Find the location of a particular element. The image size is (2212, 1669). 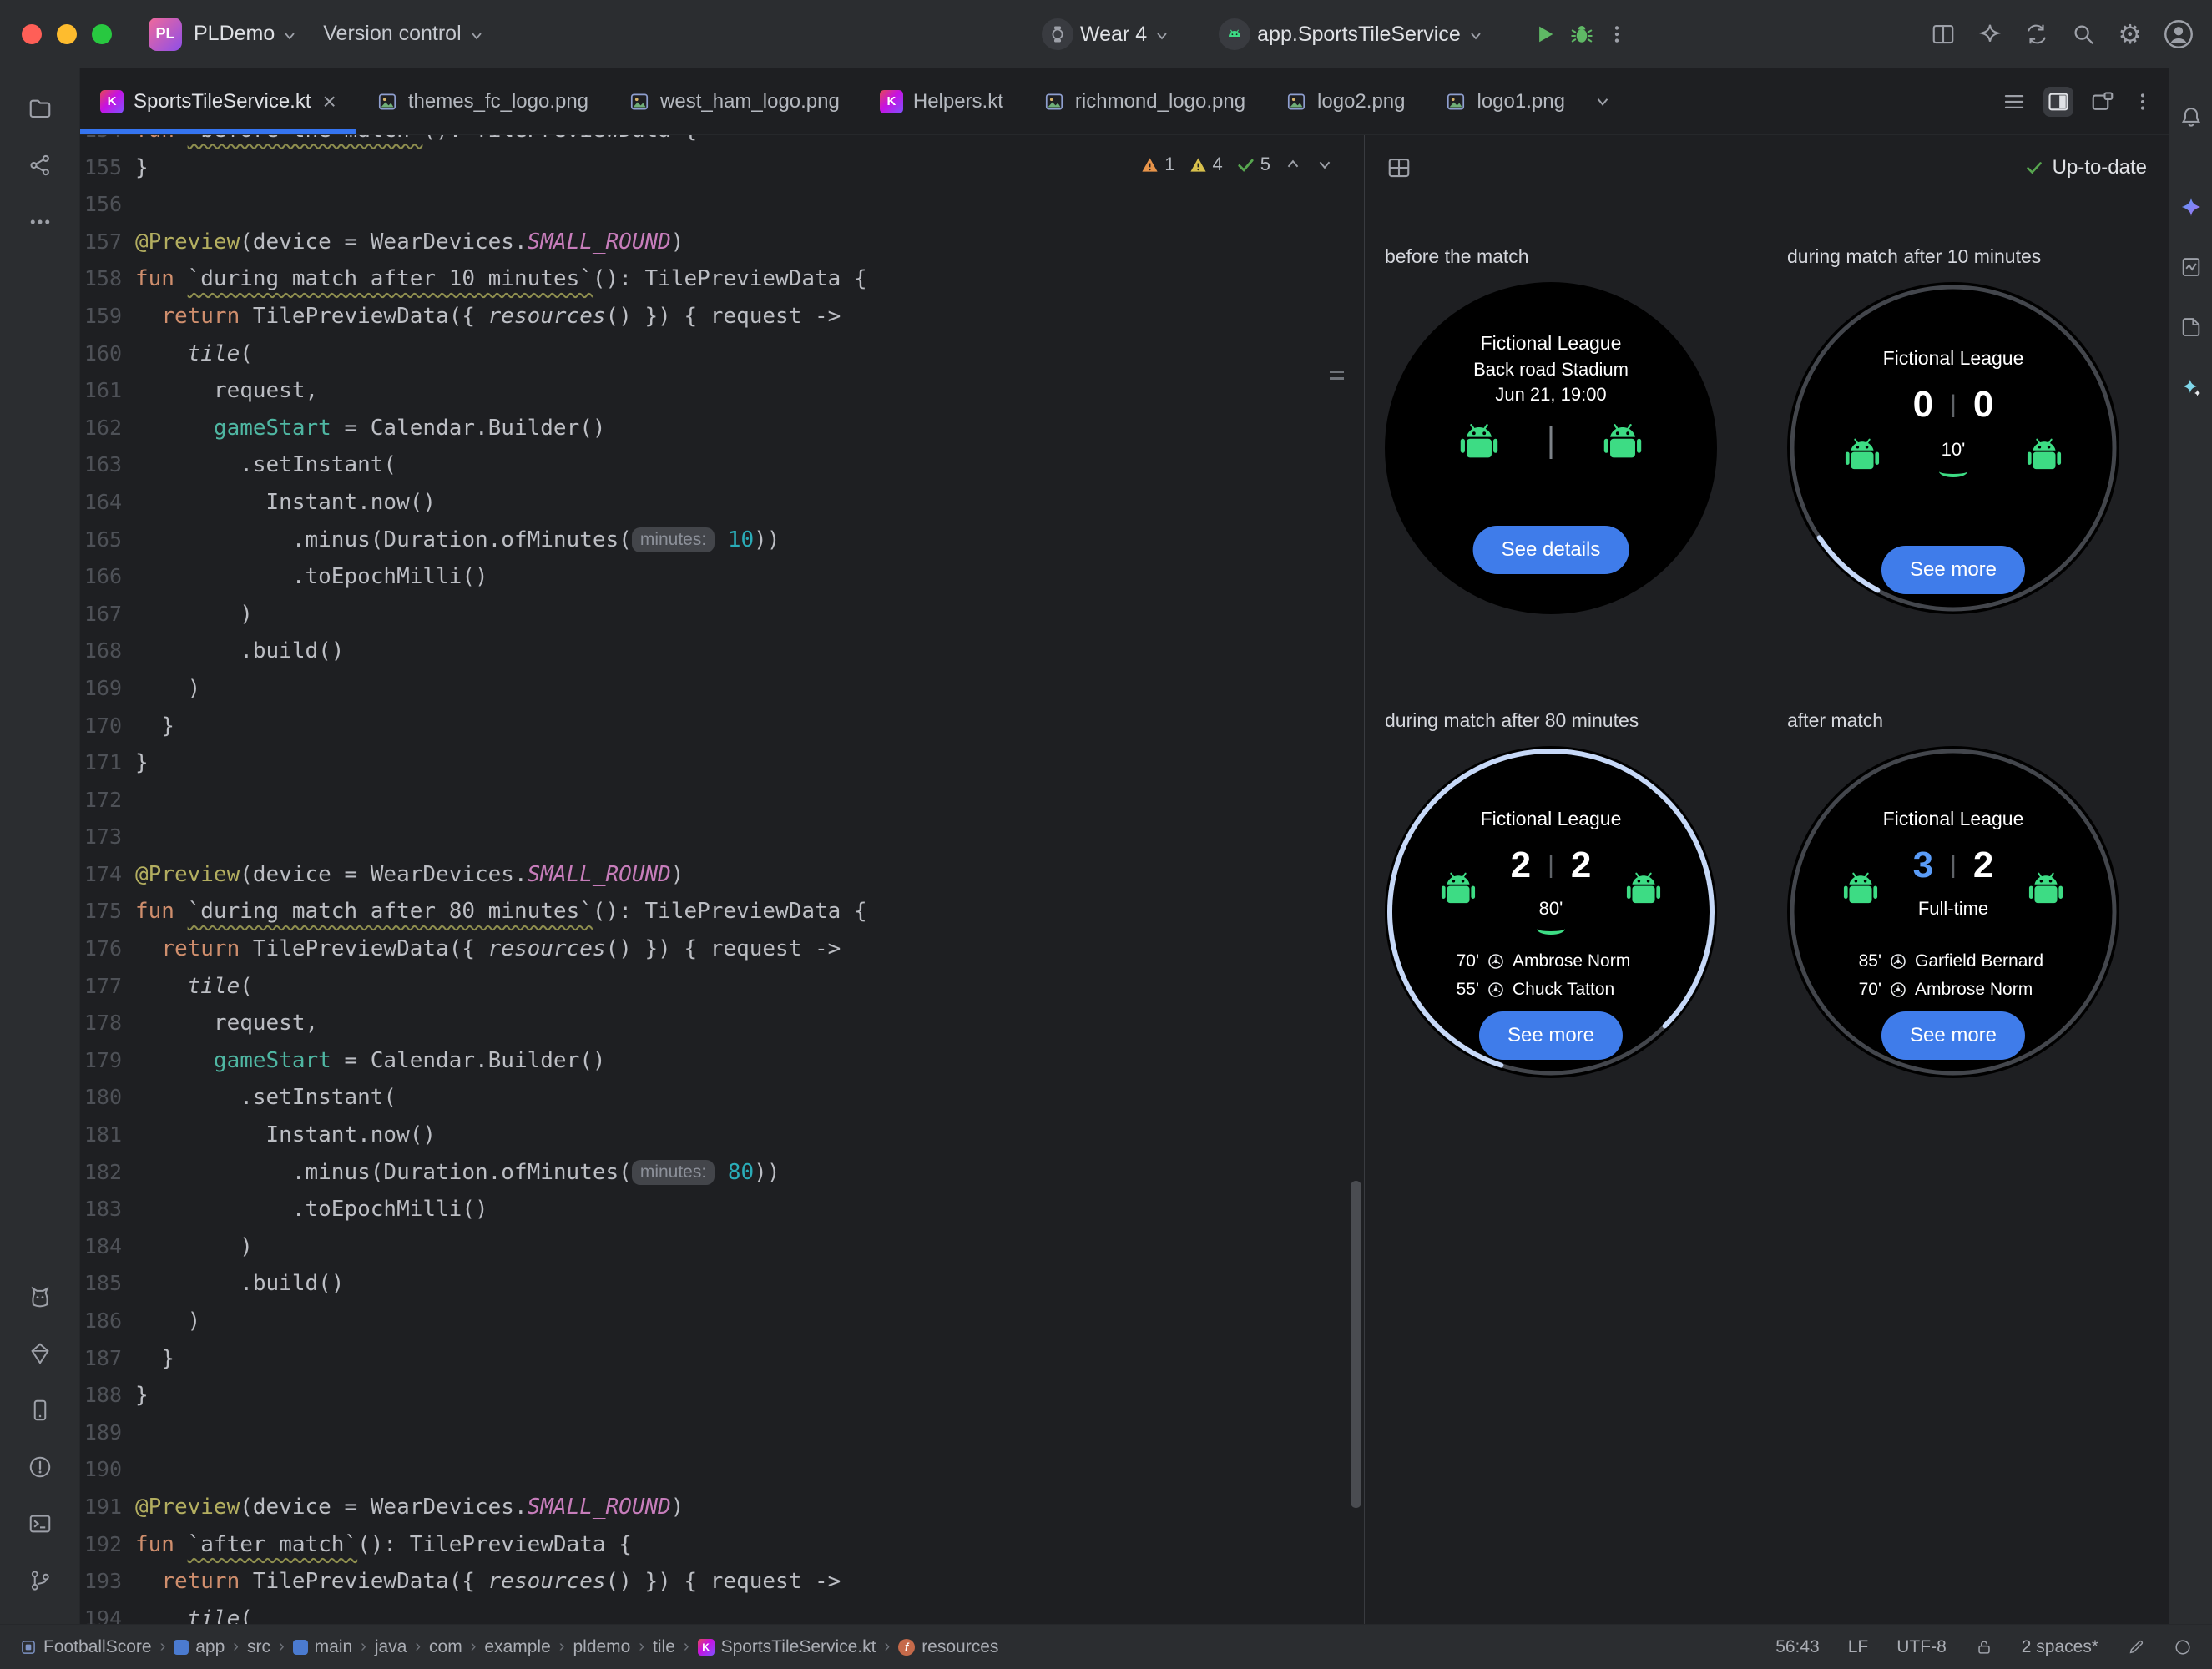

line-number: 154 is located at coordinates (101, 142).